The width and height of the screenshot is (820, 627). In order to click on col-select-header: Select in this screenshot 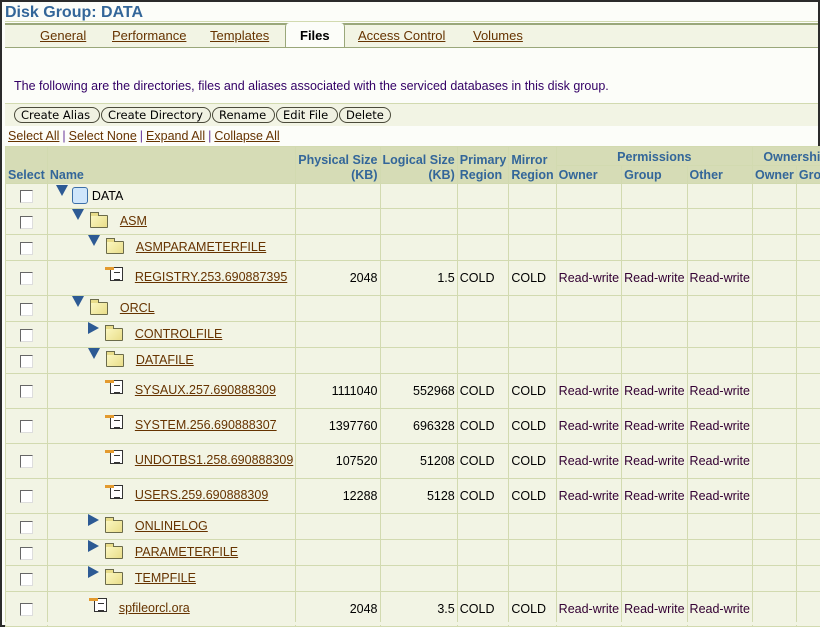, I will do `click(26, 165)`.